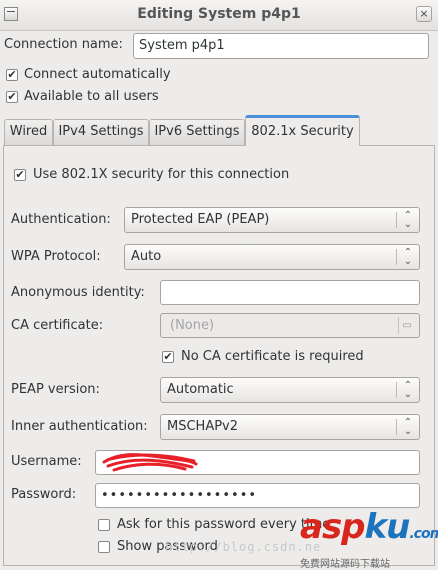 The image size is (438, 570). I want to click on connect-automatically-checkbox: ✔, so click(12, 75).